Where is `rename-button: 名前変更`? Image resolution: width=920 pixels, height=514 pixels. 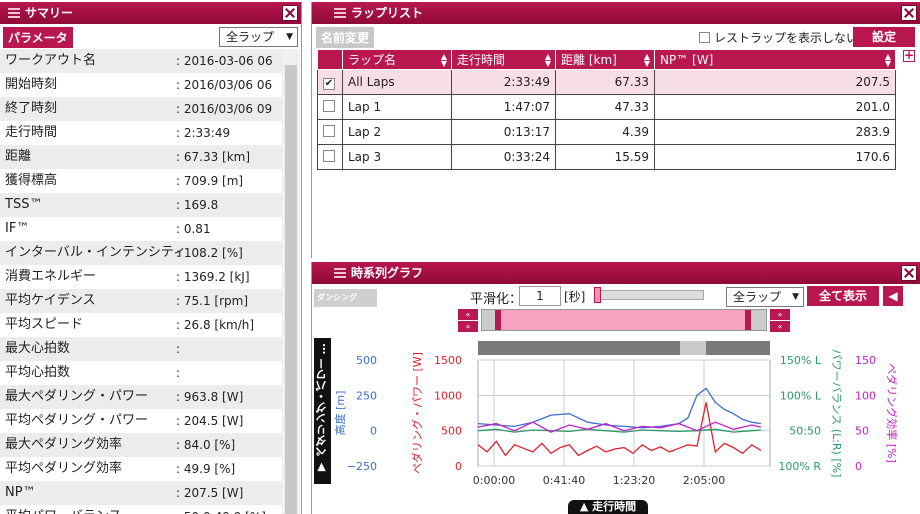 rename-button: 名前変更 is located at coordinates (345, 37).